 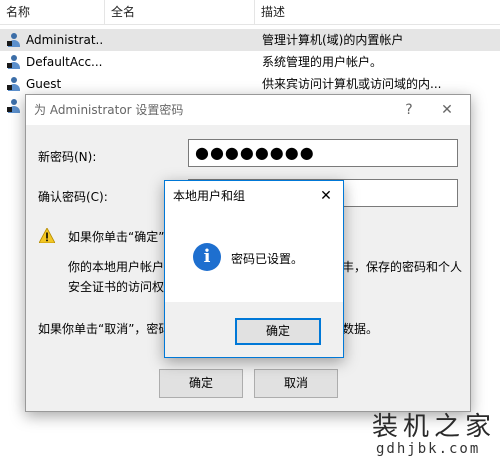 I want to click on info-text-line1: 你的本地用户帐户, so click(x=116, y=267).